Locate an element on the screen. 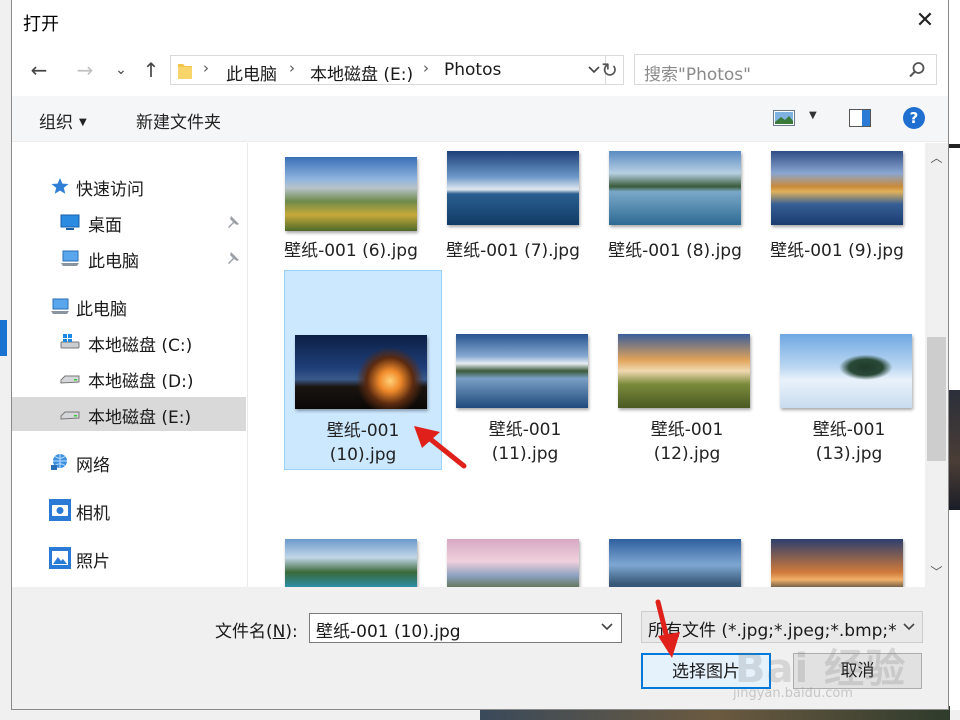 The height and width of the screenshot is (720, 960). file-name-line2: (11).jpg is located at coordinates (525, 454).